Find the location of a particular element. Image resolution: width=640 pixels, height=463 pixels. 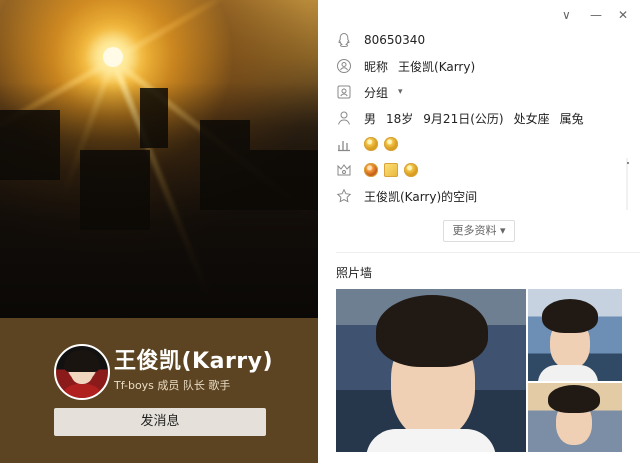

qq-icon is located at coordinates (344, 40).